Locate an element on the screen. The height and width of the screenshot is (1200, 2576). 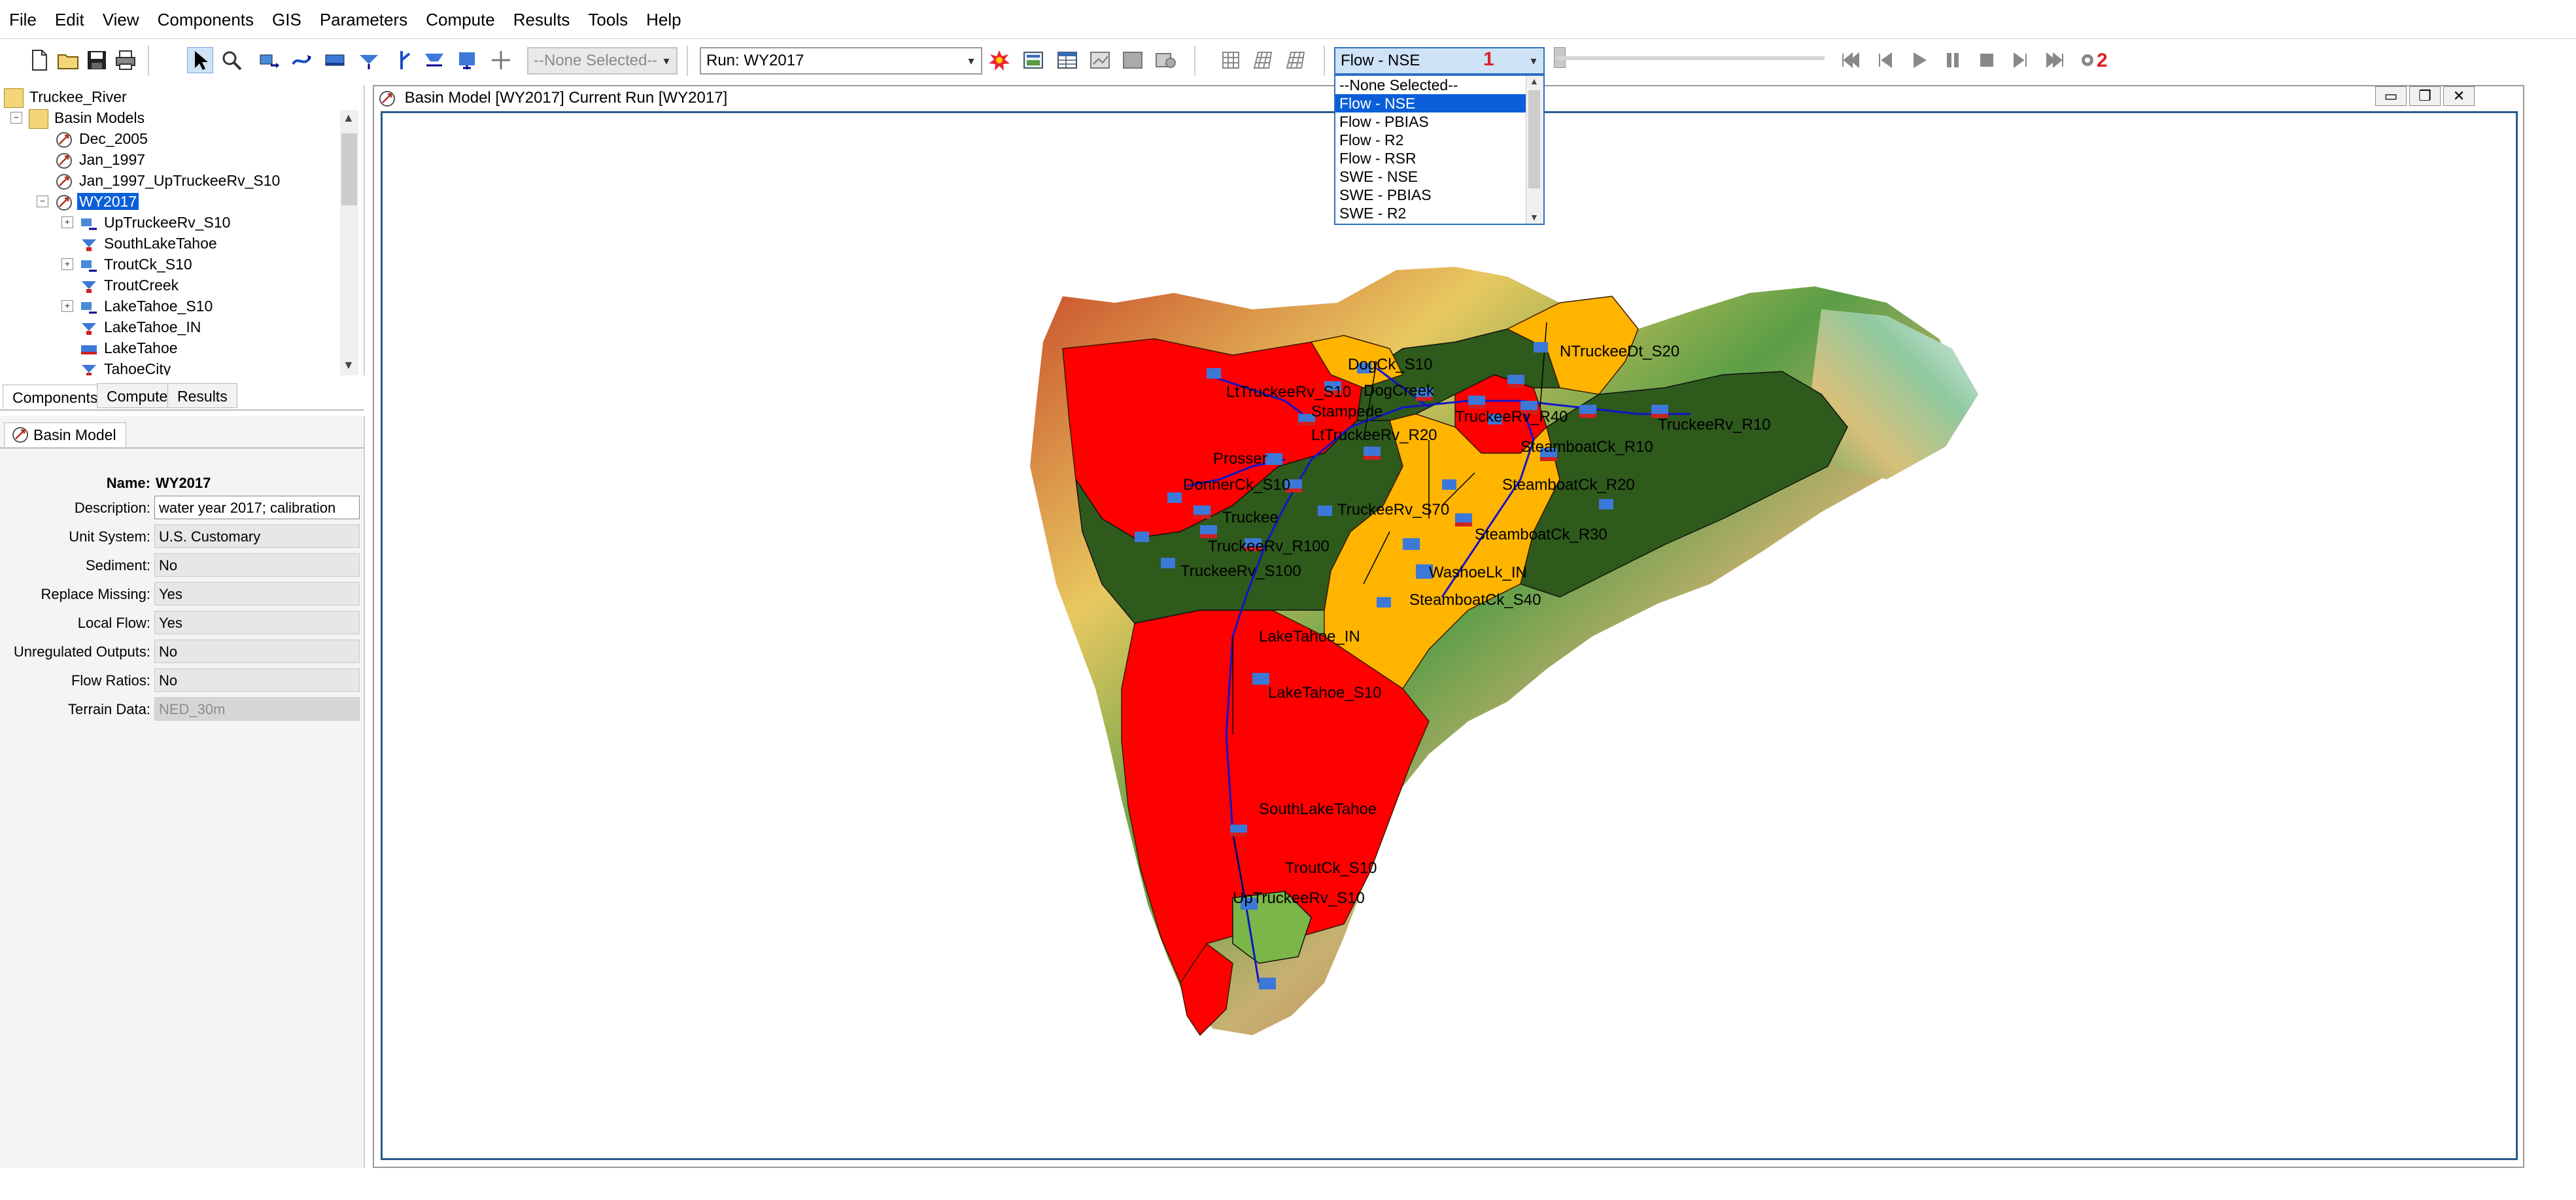
print-icon is located at coordinates (126, 60).